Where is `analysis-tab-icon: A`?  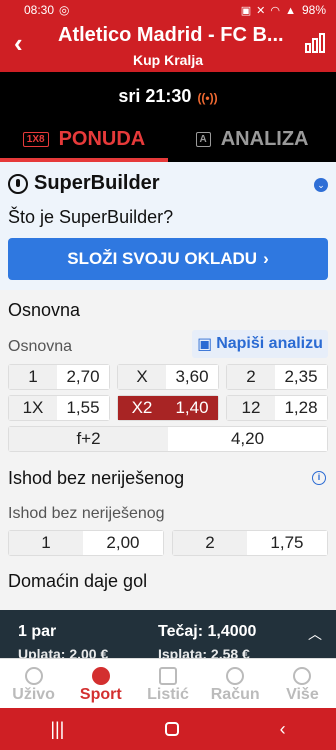 analysis-tab-icon: A is located at coordinates (203, 139).